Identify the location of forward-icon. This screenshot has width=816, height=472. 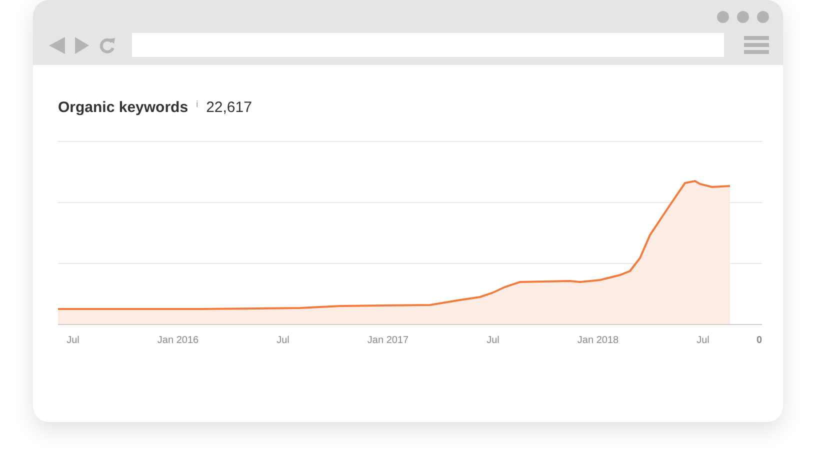
(82, 45).